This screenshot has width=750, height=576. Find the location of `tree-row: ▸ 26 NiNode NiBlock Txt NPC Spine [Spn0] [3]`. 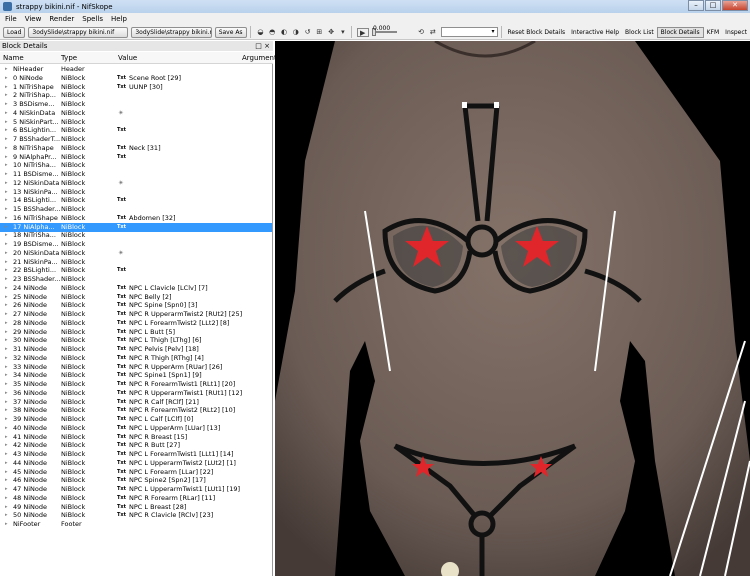

tree-row: ▸ 26 NiNode NiBlock Txt NPC Spine [Spn0] [3] is located at coordinates (136, 305).